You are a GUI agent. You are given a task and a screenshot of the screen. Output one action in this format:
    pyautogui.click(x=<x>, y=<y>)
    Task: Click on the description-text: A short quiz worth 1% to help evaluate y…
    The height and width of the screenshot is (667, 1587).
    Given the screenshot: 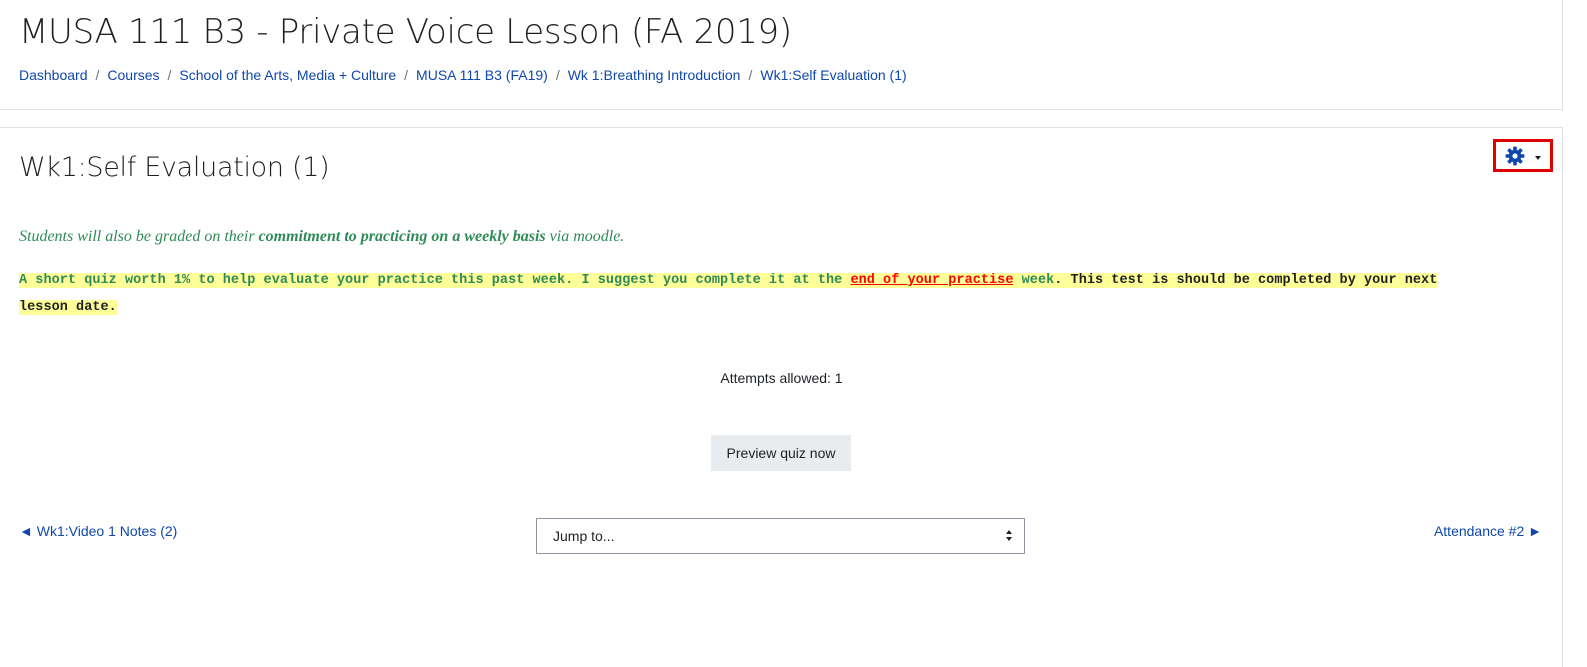 What is the action you would take?
    pyautogui.click(x=435, y=280)
    